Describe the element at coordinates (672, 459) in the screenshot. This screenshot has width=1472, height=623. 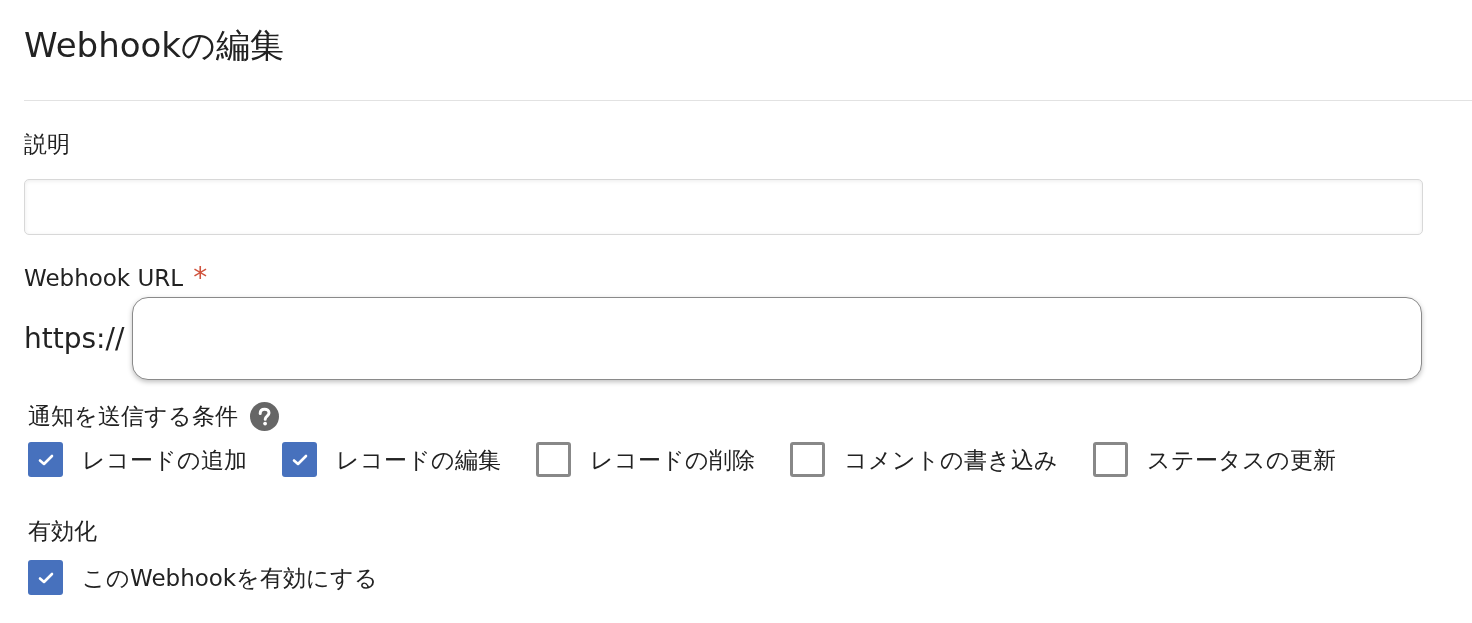
I see `checkbox-label: レコードの削除` at that location.